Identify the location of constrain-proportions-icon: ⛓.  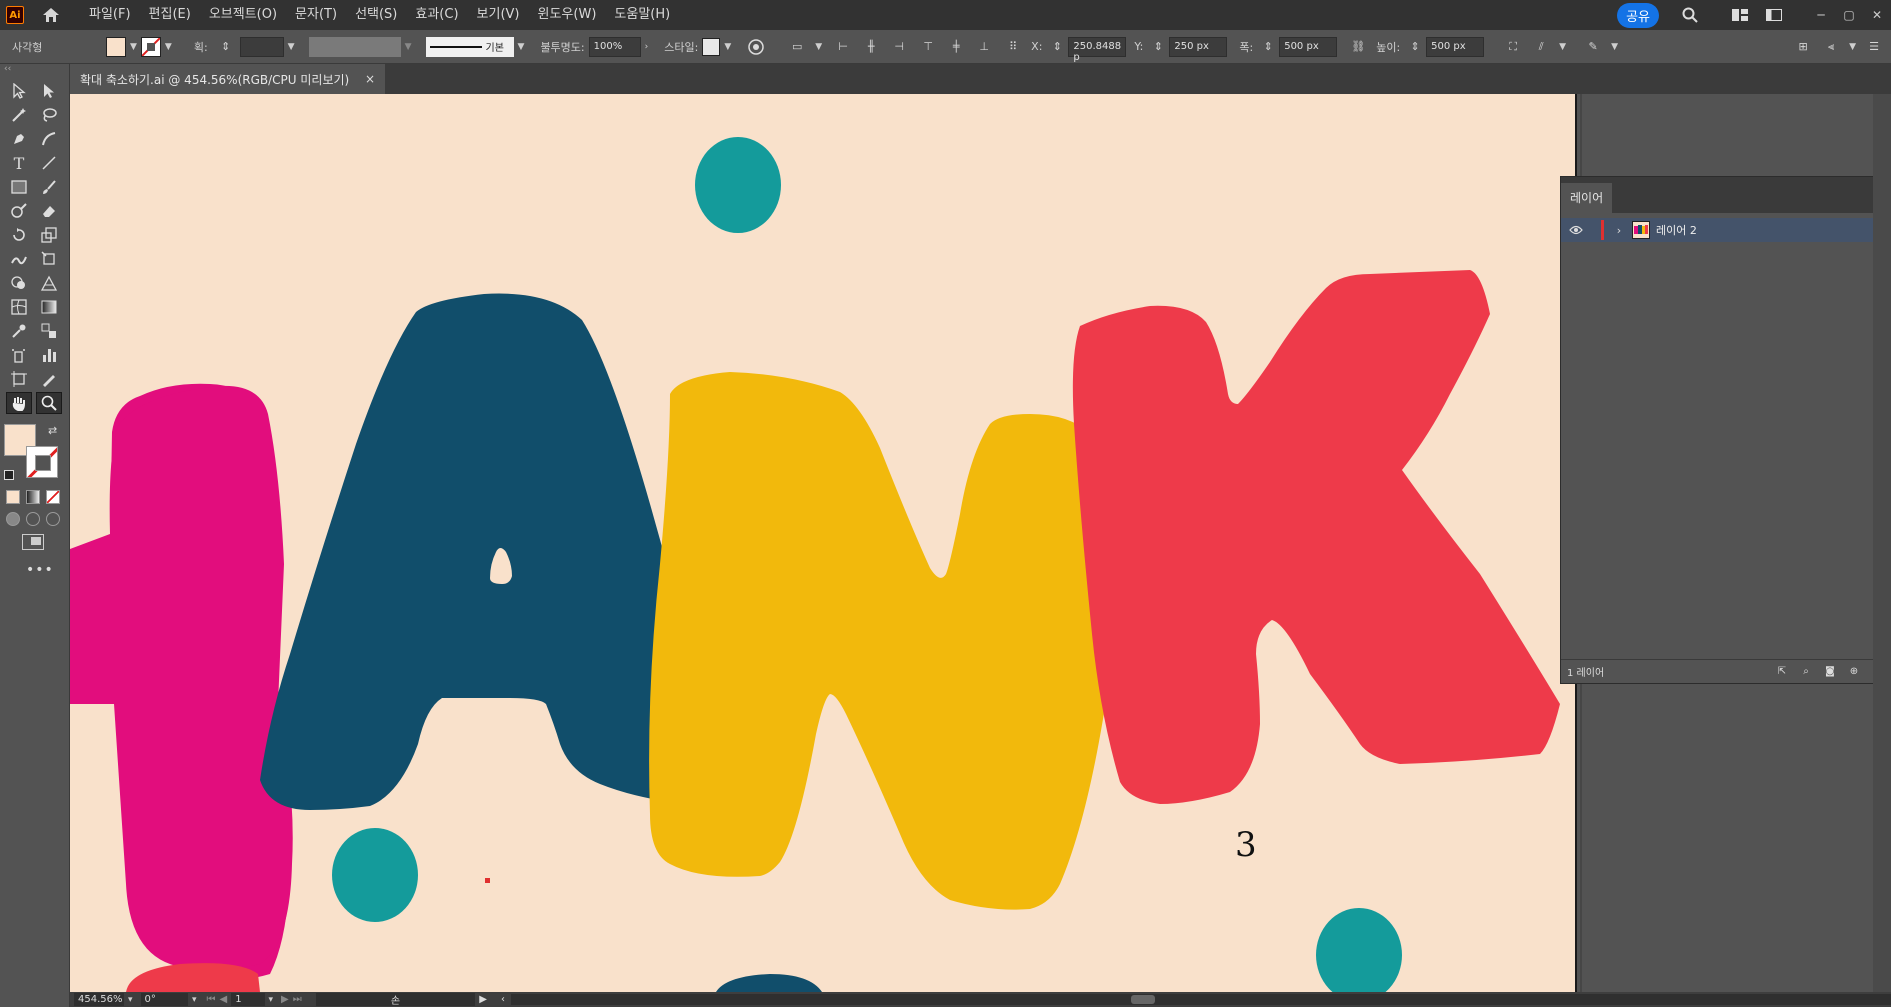
(1358, 47).